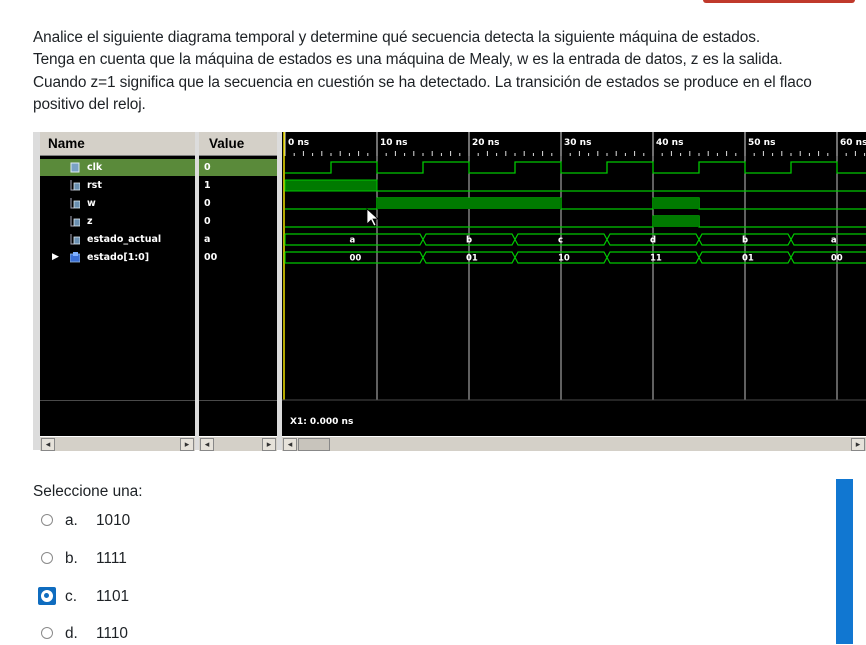 The width and height of the screenshot is (866, 645). I want to click on top-accent-bar, so click(779, 1).